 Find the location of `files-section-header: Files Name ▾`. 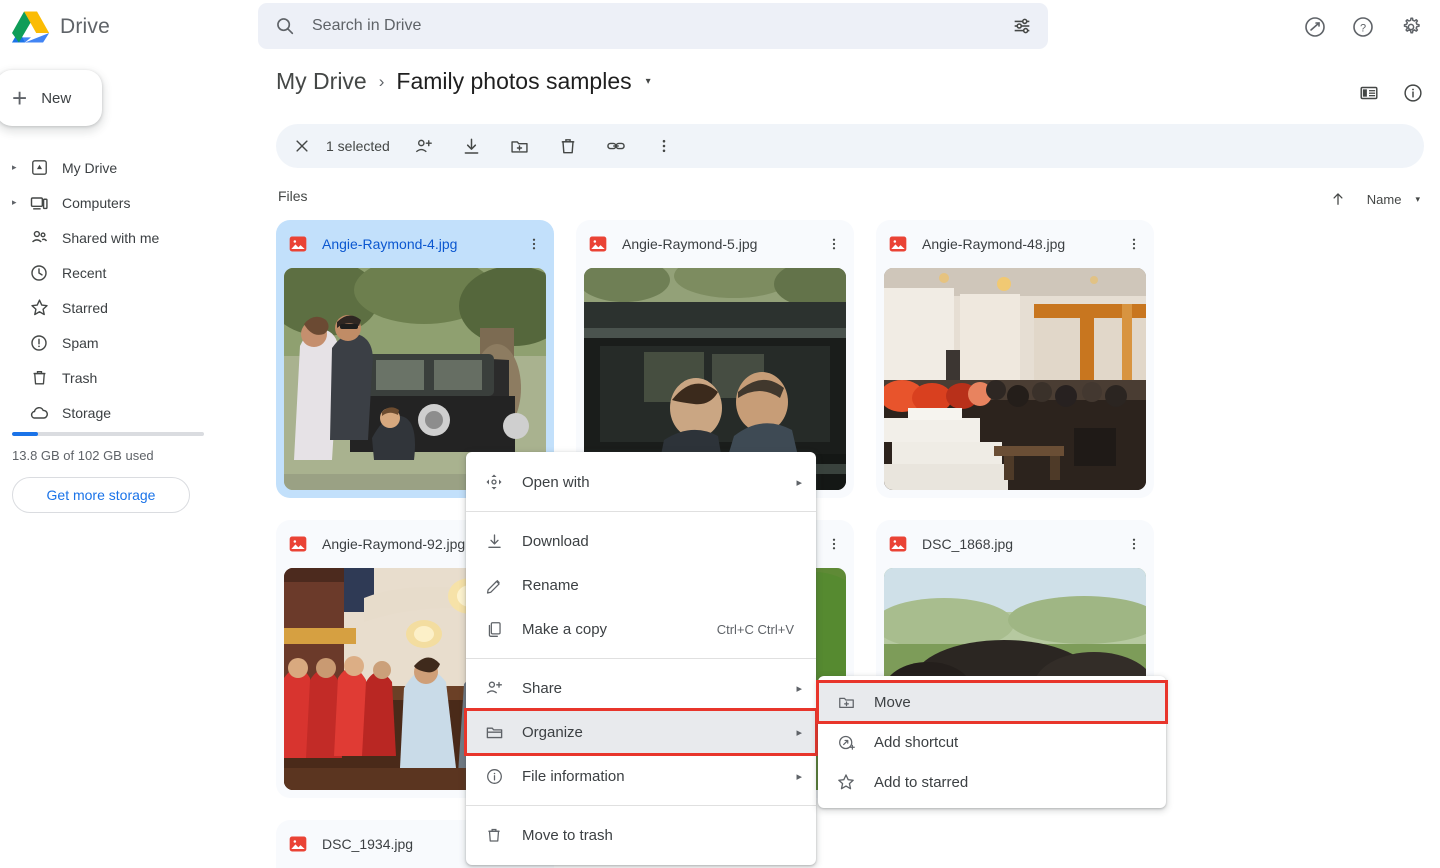

files-section-header: Files Name ▾ is located at coordinates (850, 198).